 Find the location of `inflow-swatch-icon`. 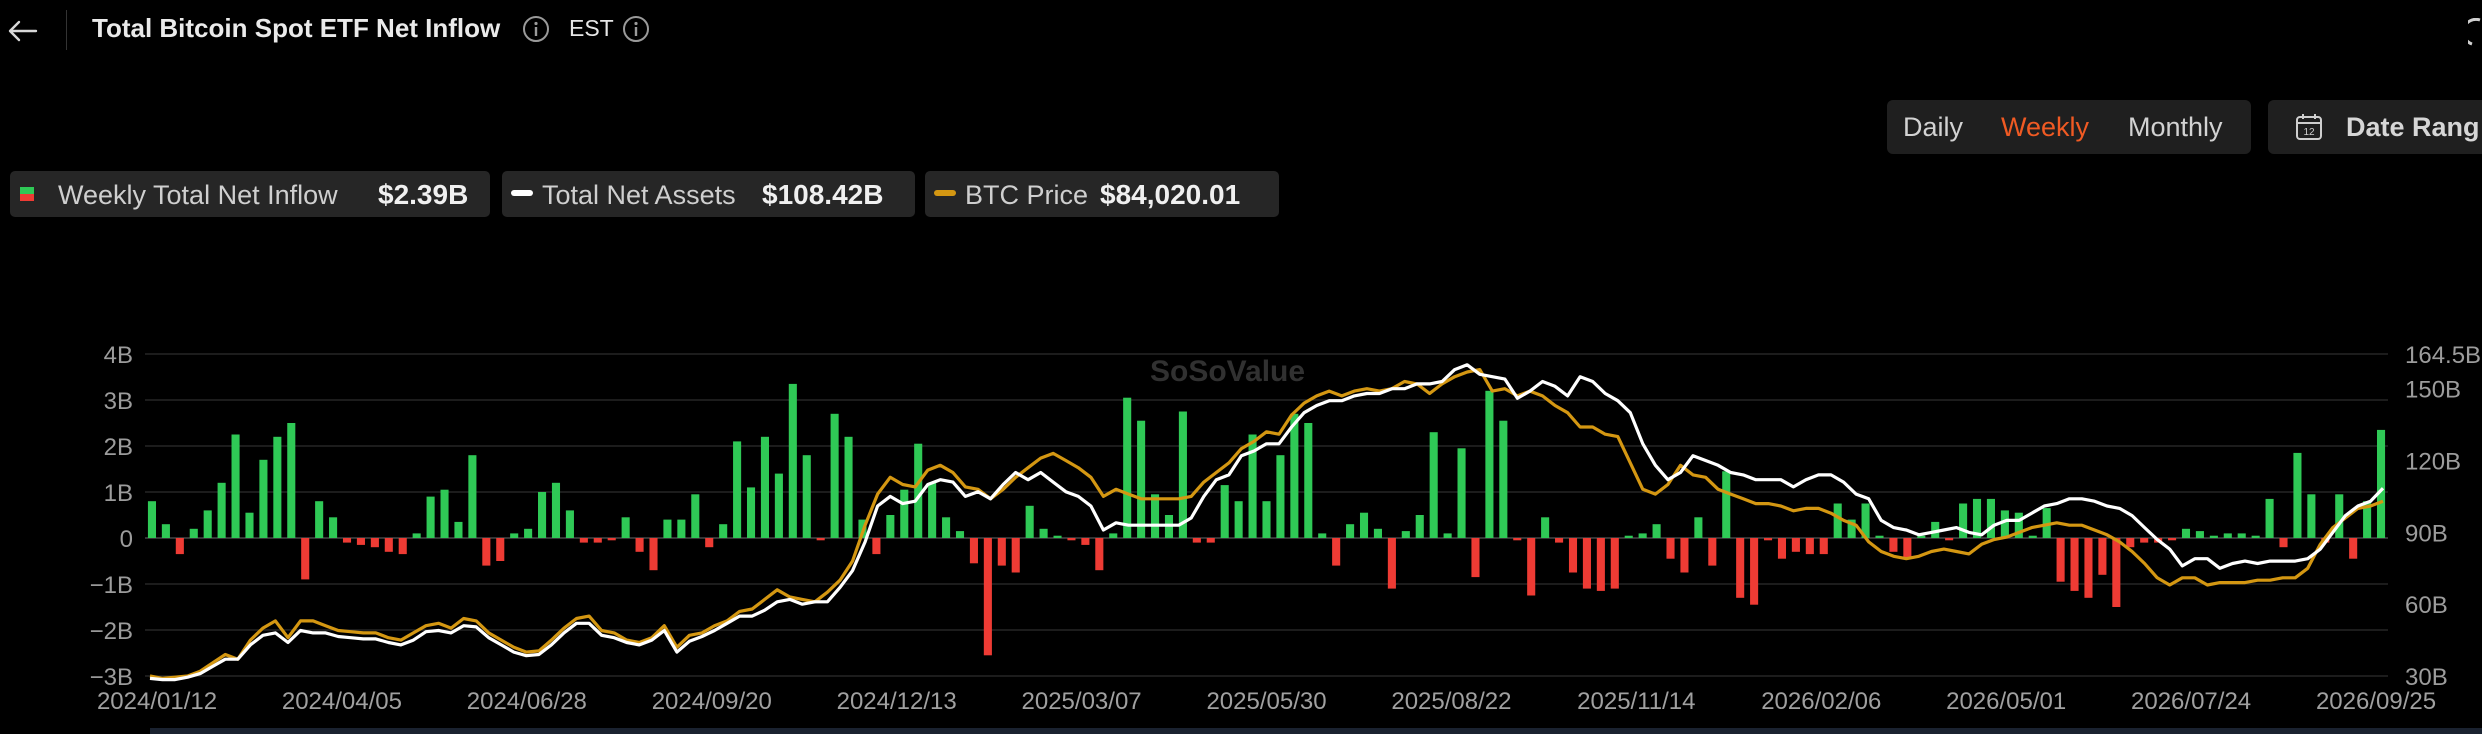

inflow-swatch-icon is located at coordinates (27, 194).